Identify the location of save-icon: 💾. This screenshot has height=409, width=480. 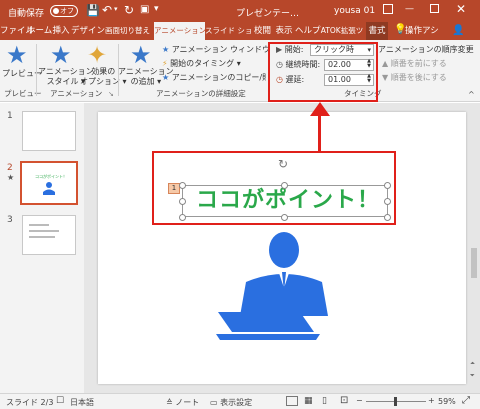
(93, 10).